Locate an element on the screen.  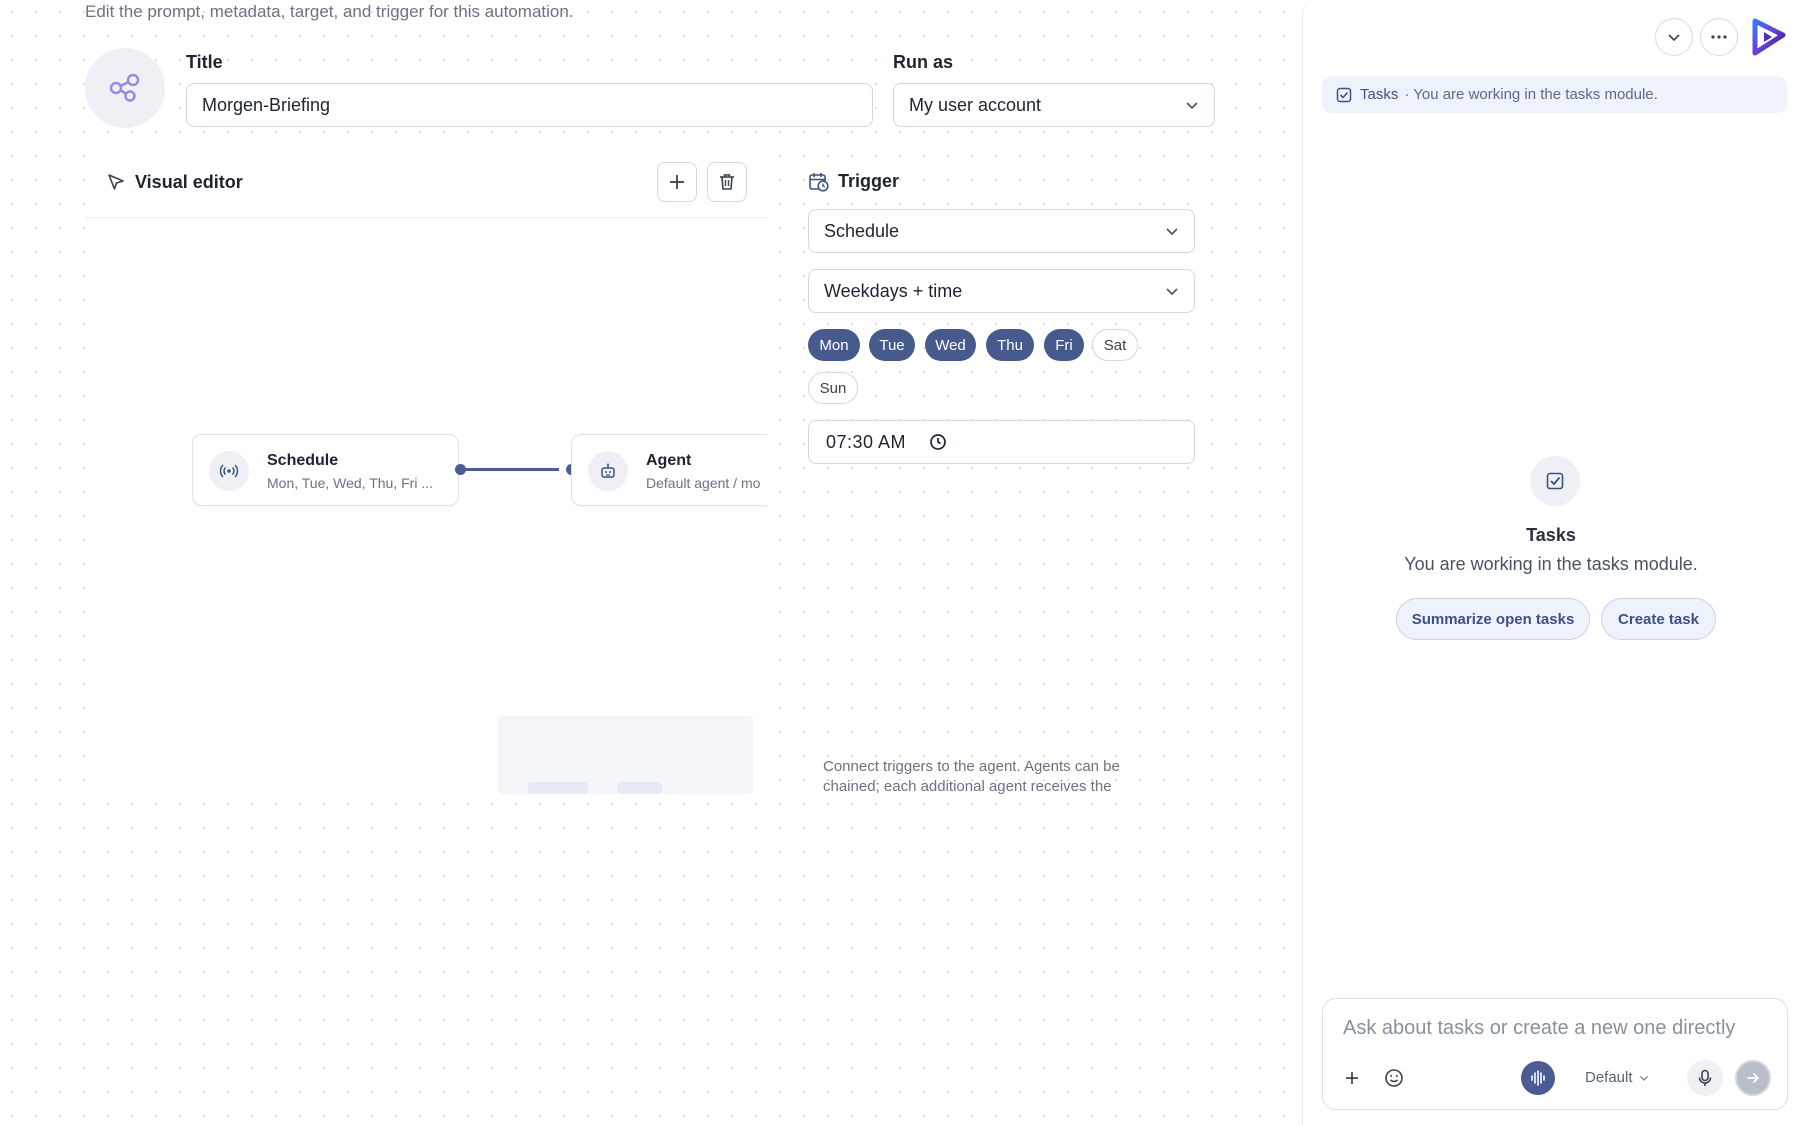
day-chip-label: Wed is located at coordinates (950, 345).